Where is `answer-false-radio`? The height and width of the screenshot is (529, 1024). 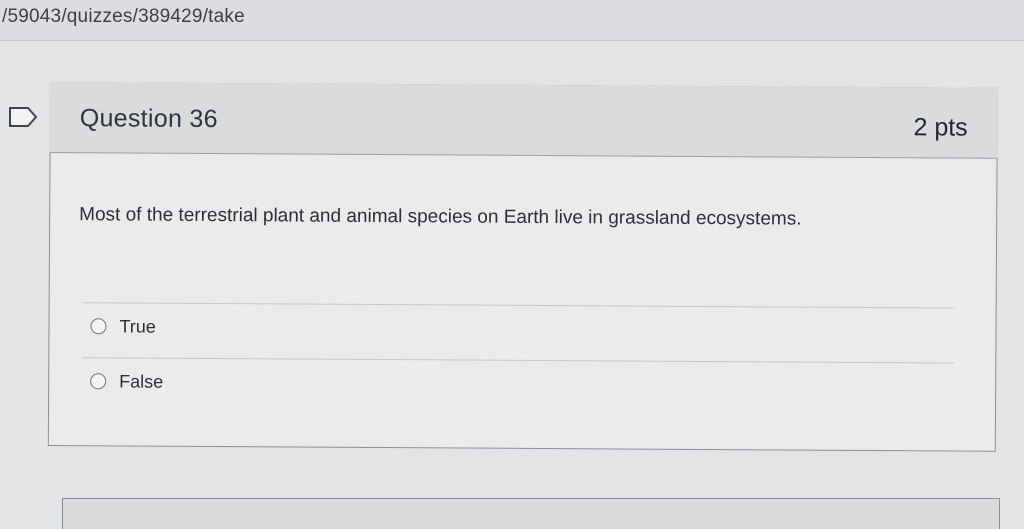
answer-false-radio is located at coordinates (98, 381).